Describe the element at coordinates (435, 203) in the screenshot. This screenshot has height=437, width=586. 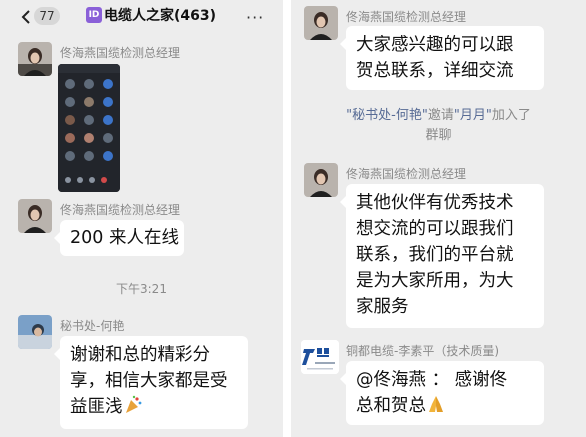
I see `message-text: 其他伙伴有优秀技术` at that location.